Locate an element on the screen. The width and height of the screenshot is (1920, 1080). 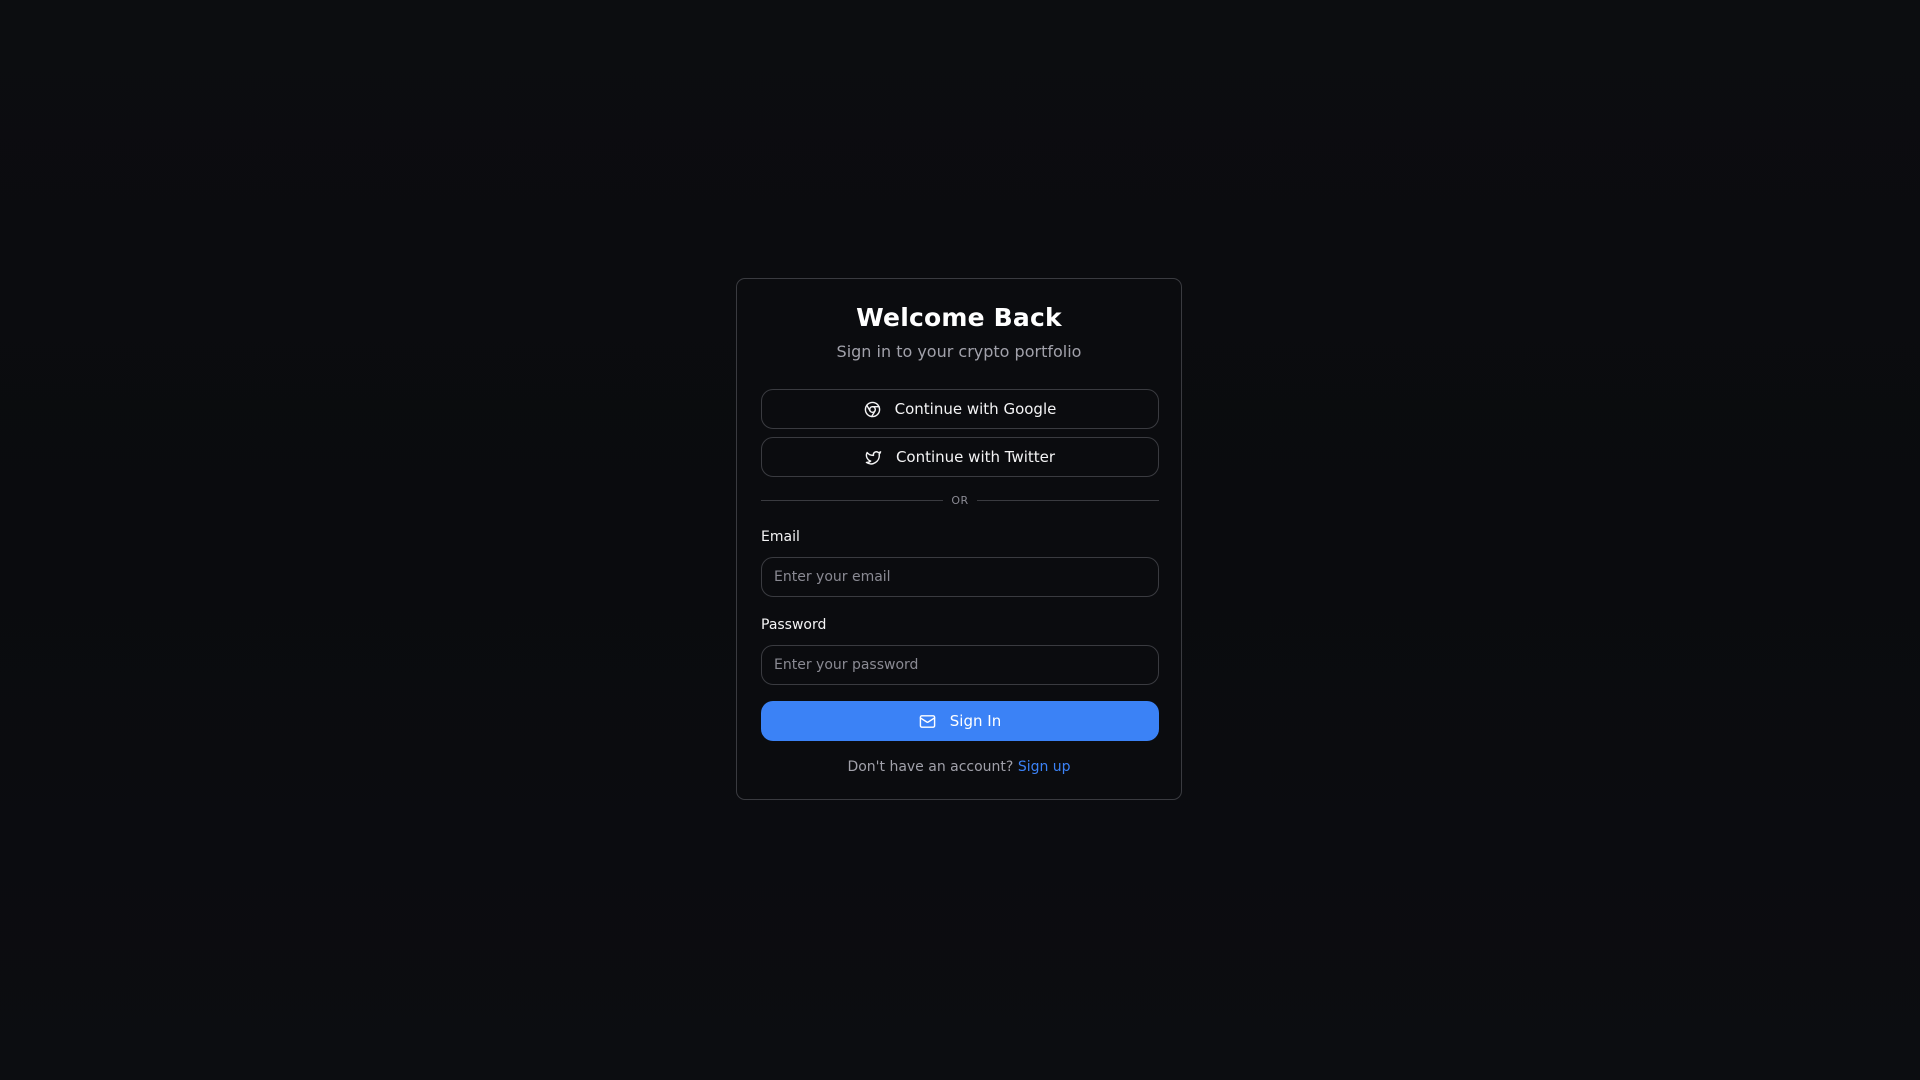
divider-line-right is located at coordinates (1067, 500).